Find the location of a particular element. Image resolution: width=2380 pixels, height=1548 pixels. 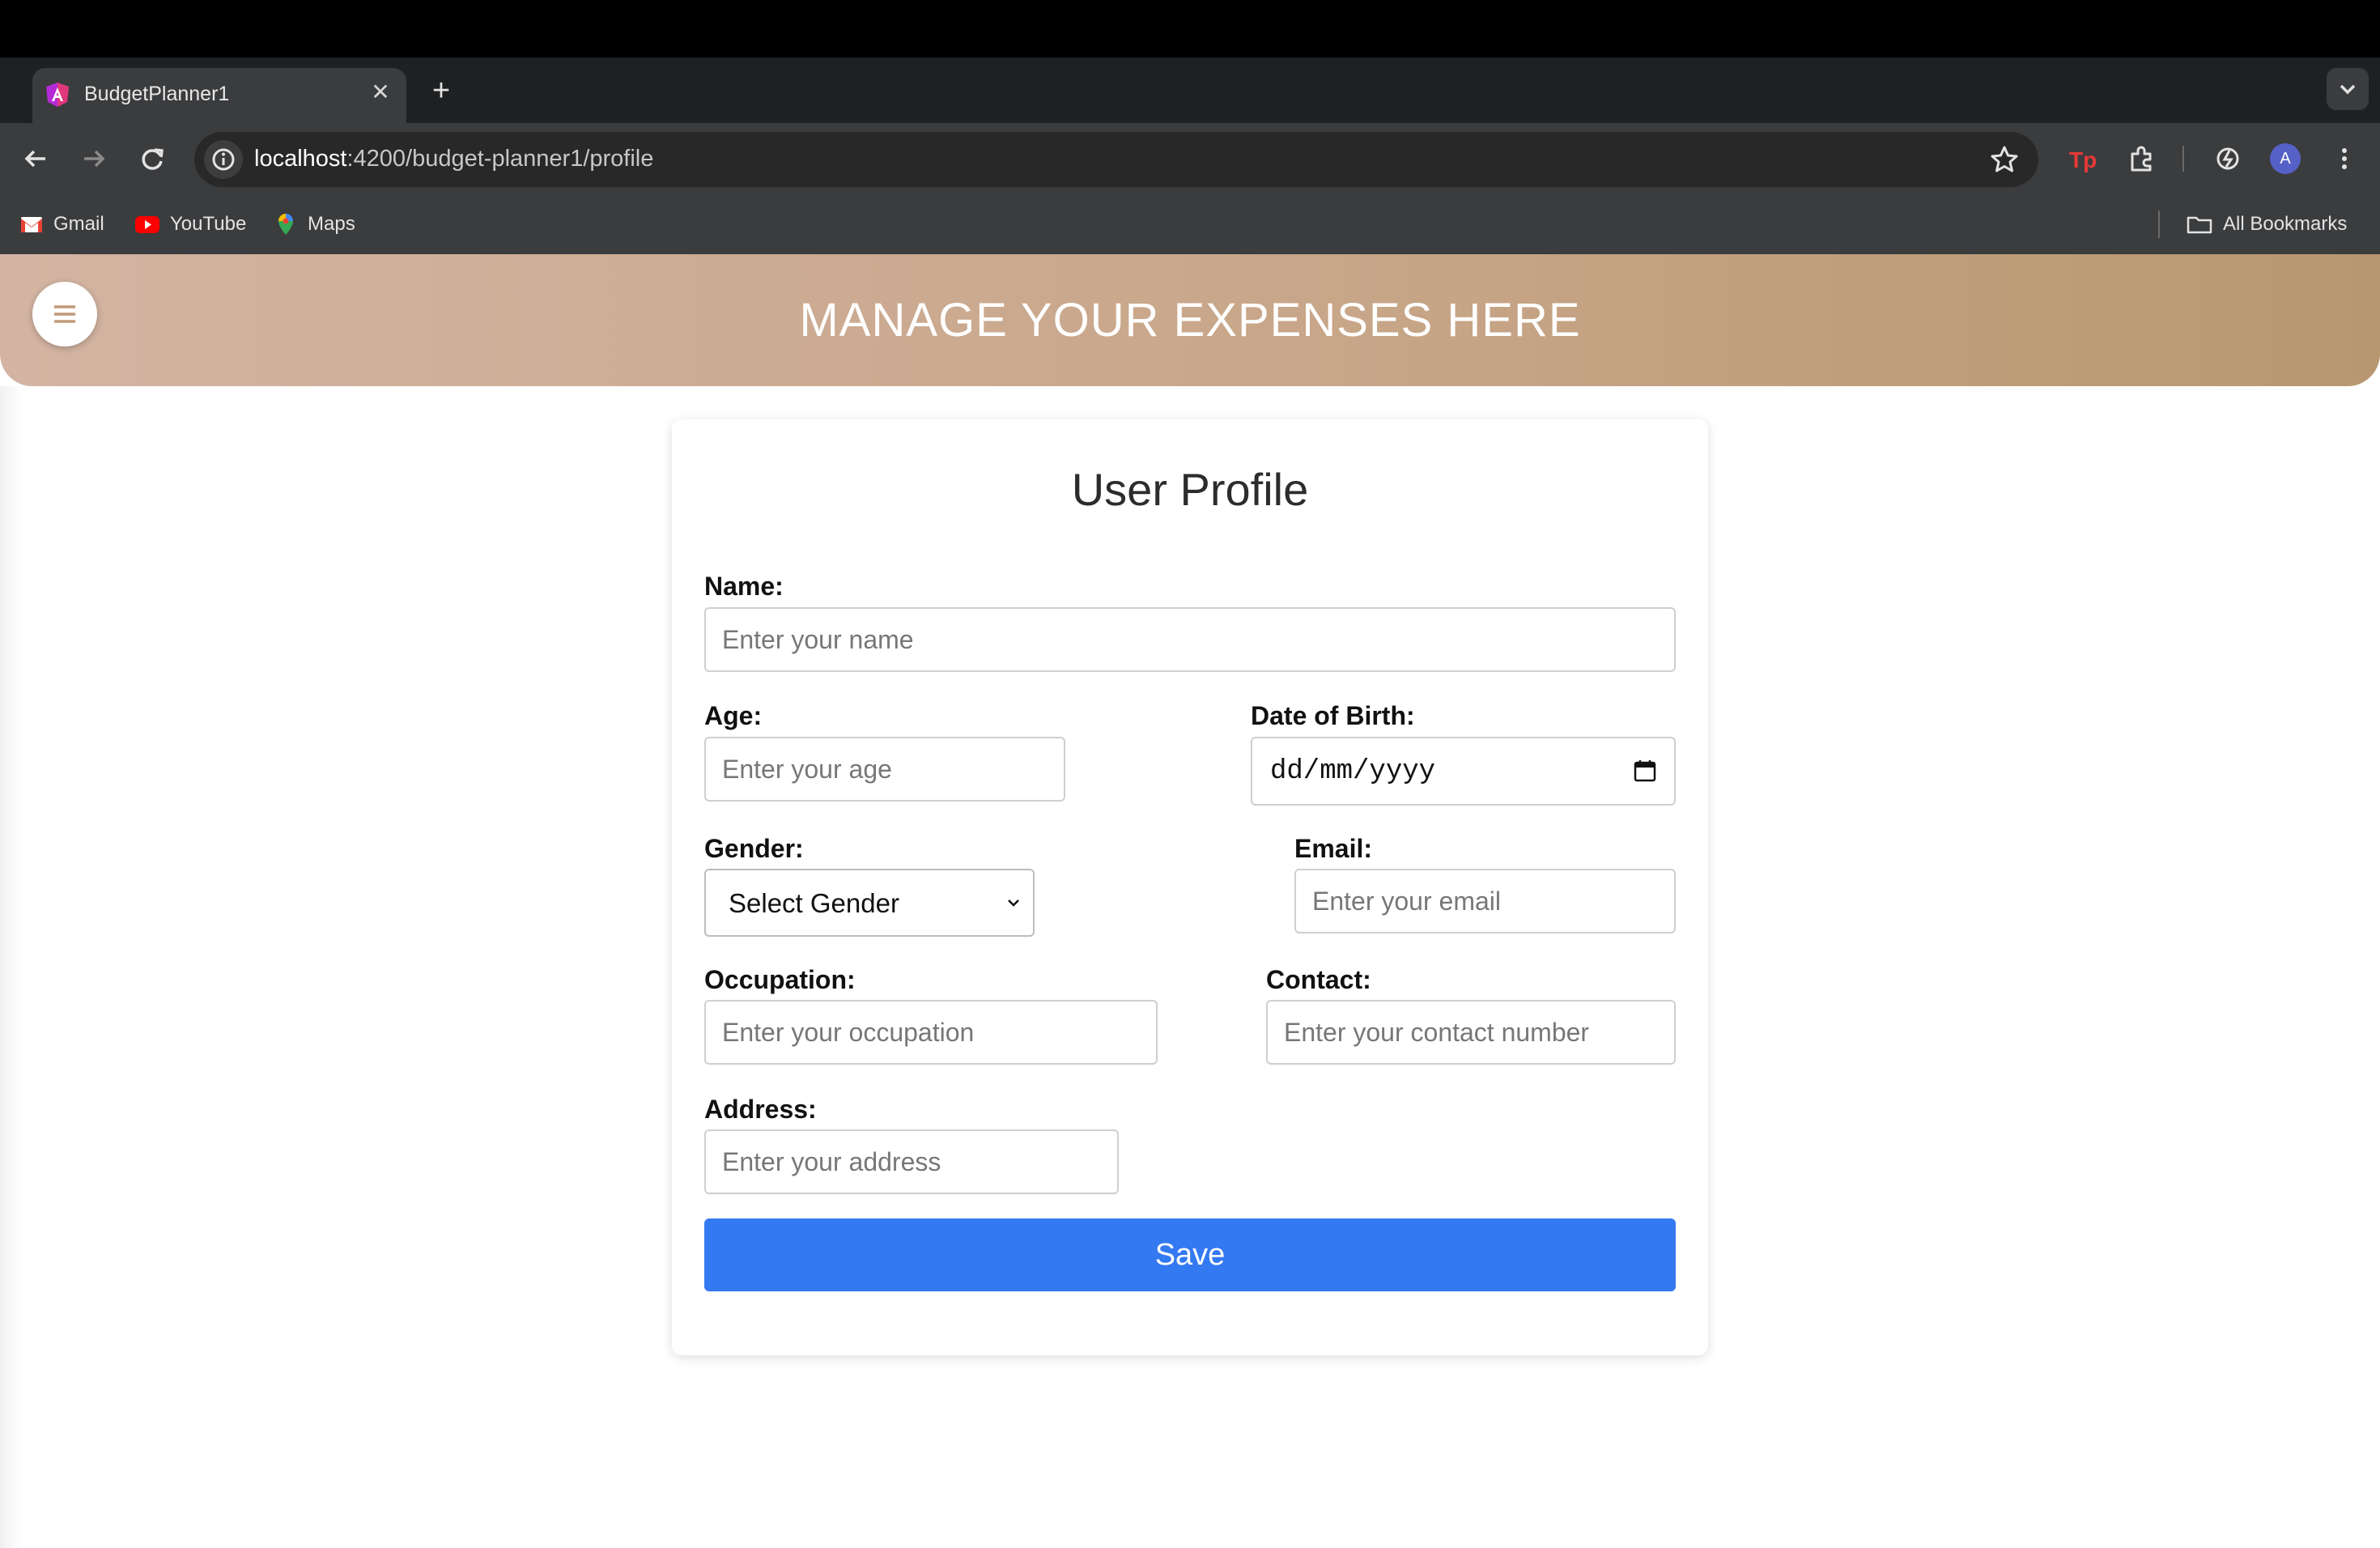

age-label: Age: is located at coordinates (733, 716).